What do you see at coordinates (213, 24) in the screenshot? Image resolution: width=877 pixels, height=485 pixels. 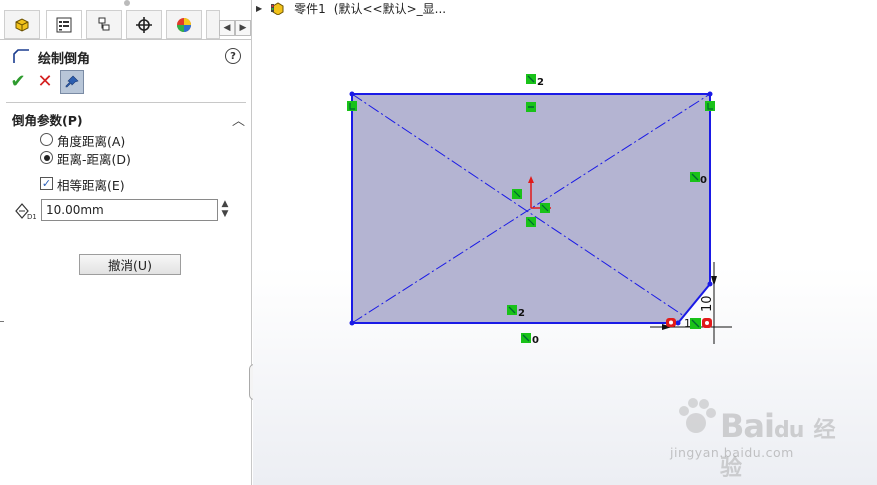 I see `tab-more` at bounding box center [213, 24].